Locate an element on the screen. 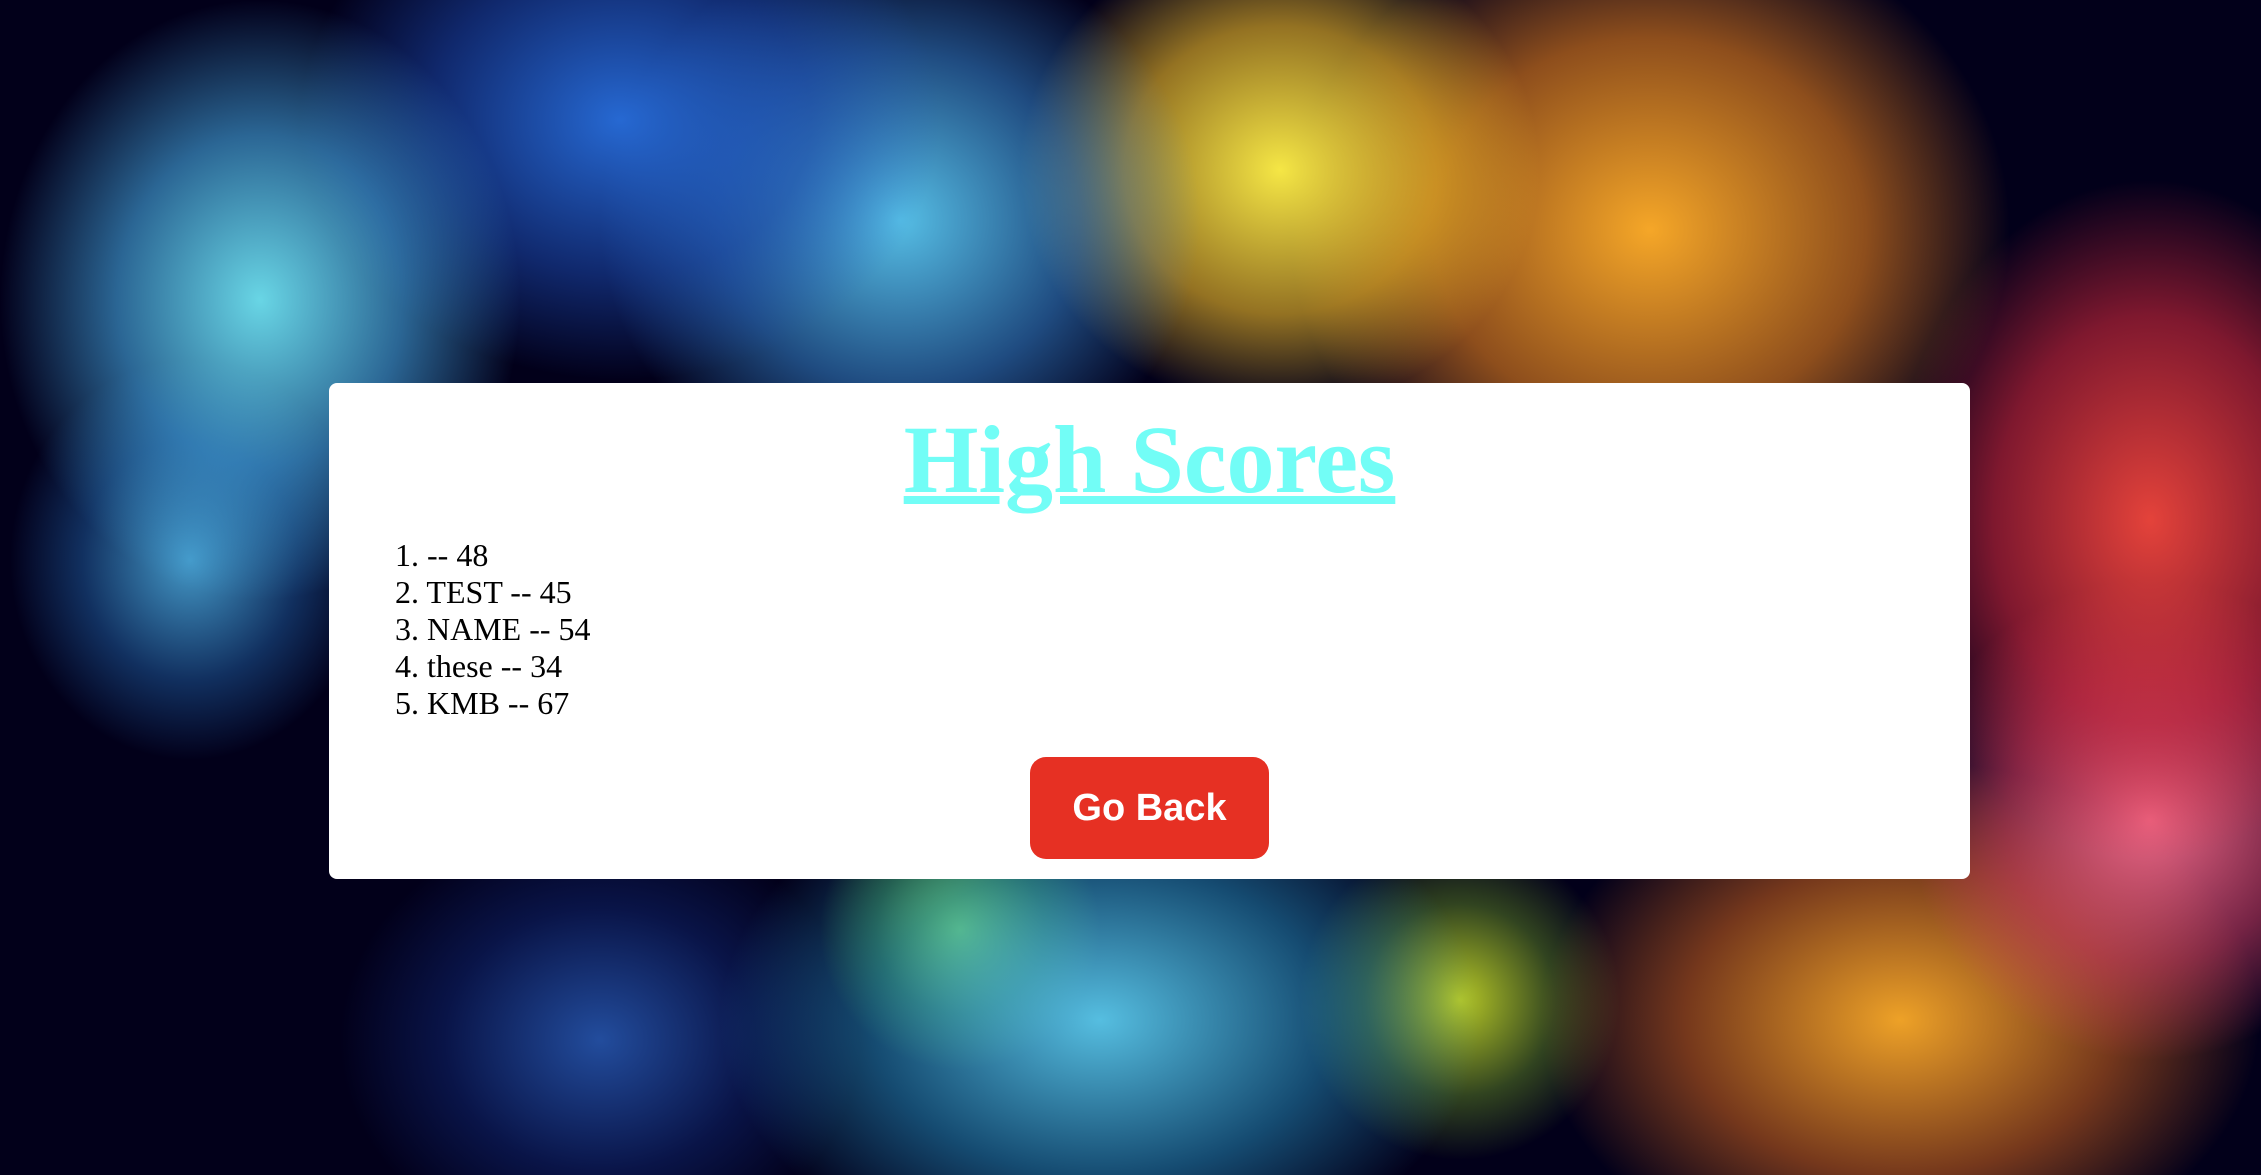  page-title: High Scores is located at coordinates (1149, 459).